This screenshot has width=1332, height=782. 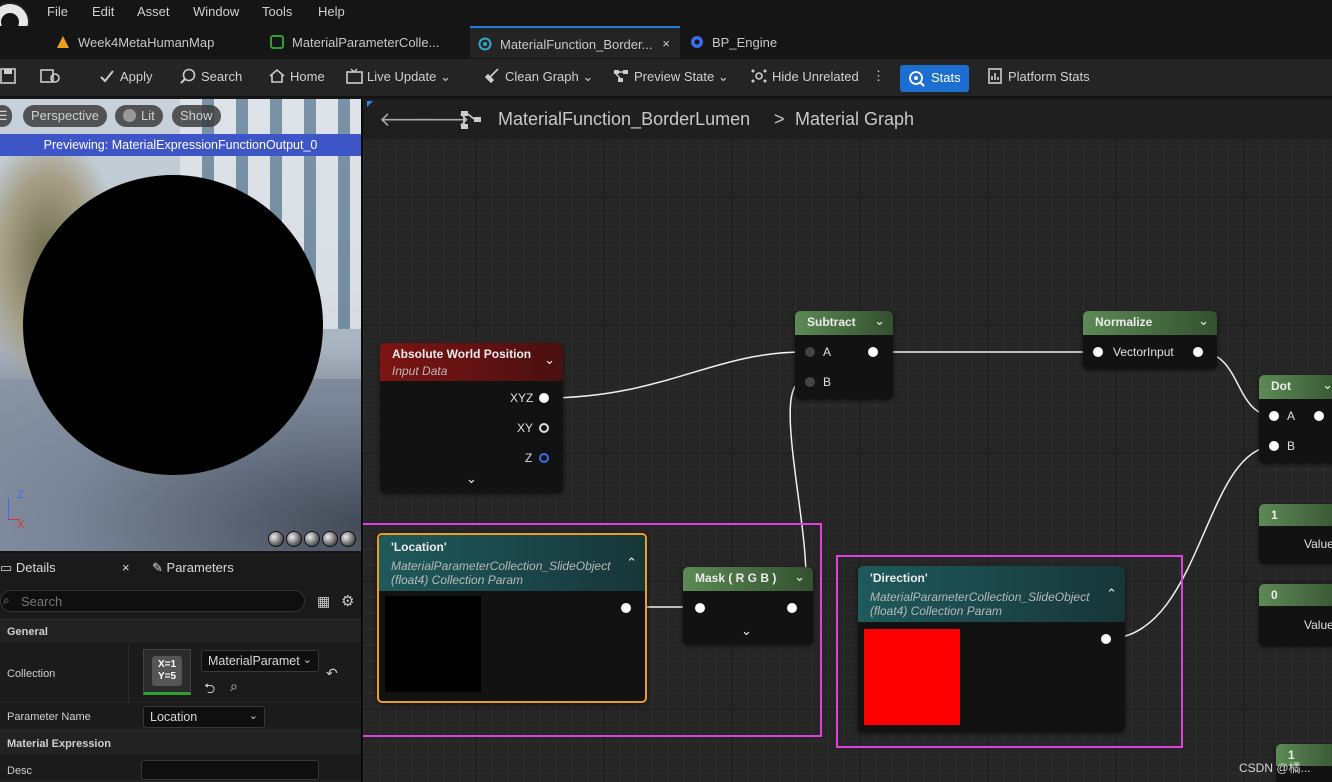 I want to click on browse-asset-icon: ⌕, so click(x=234, y=686).